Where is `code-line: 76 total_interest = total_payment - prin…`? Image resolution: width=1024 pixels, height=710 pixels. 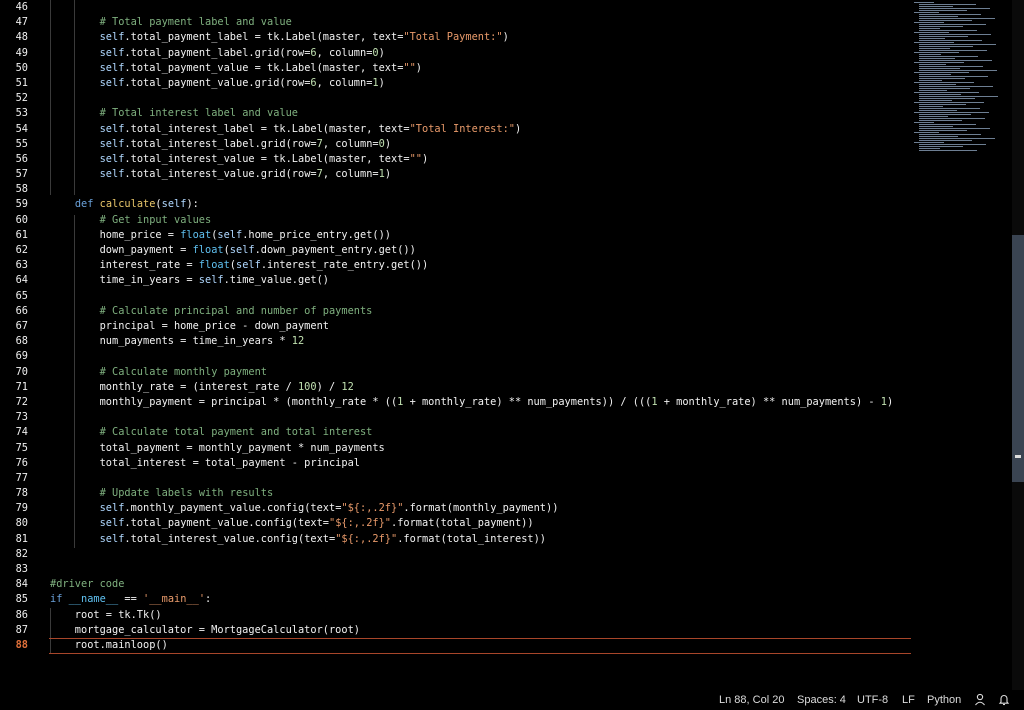 code-line: 76 total_interest = total_payment - prin… is located at coordinates (456, 463).